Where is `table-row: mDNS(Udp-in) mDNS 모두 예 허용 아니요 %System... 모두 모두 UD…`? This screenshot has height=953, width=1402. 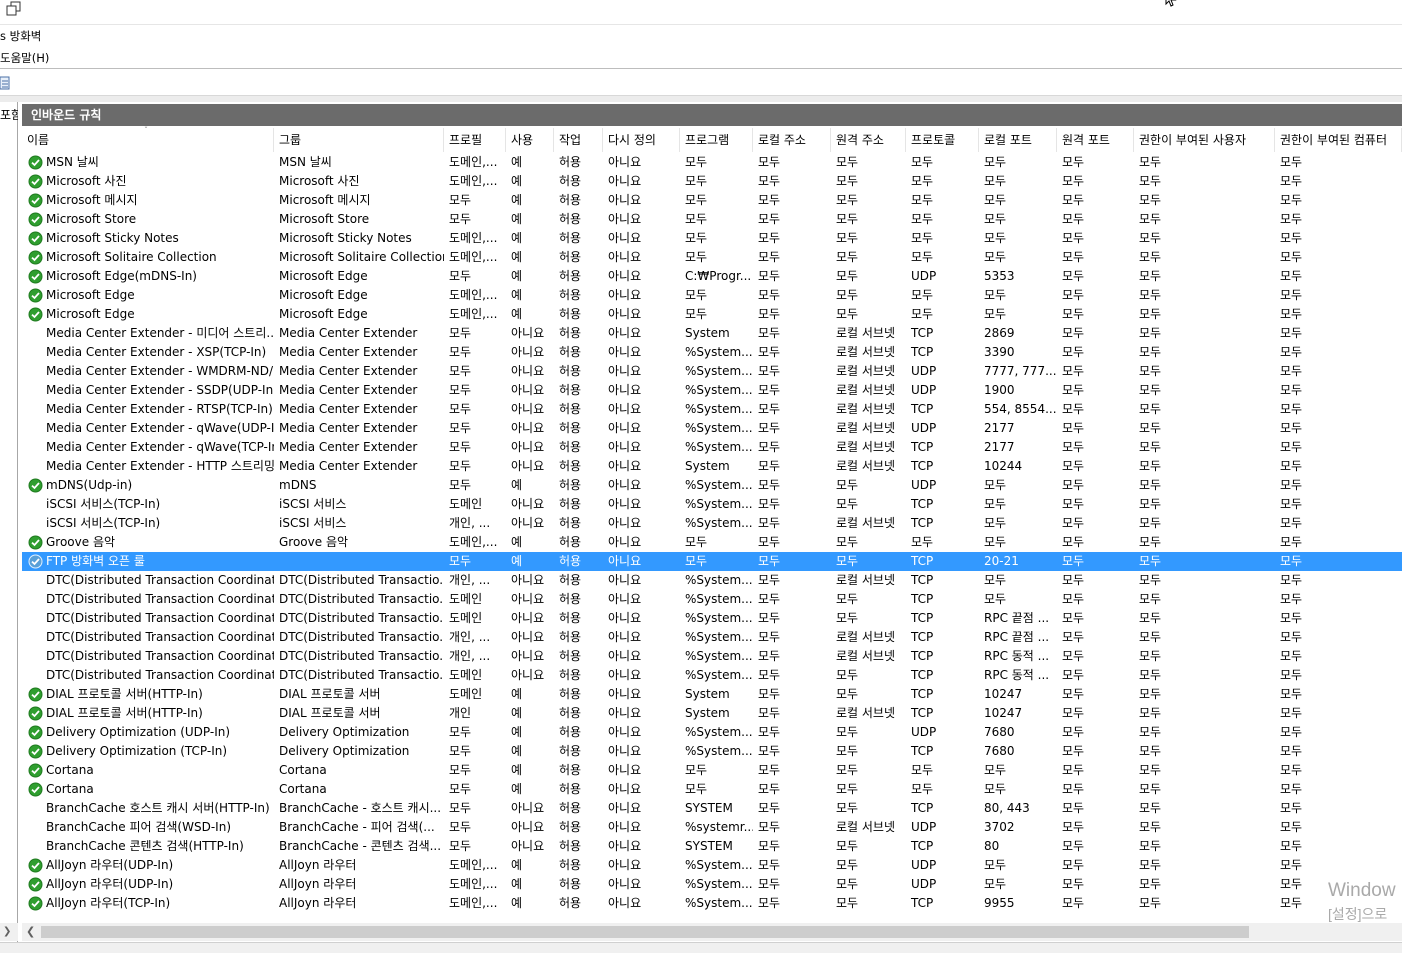
table-row: mDNS(Udp-in) mDNS 모두 예 허용 아니요 %System... 모두 모두 UD… is located at coordinates (712, 485).